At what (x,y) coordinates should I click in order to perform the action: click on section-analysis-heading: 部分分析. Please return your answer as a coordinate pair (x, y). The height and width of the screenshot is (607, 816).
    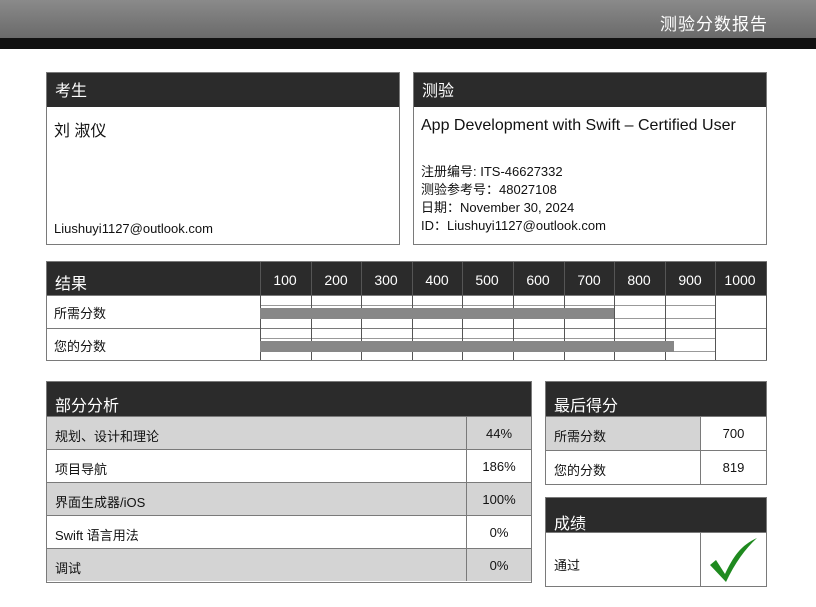
    Looking at the image, I should click on (289, 399).